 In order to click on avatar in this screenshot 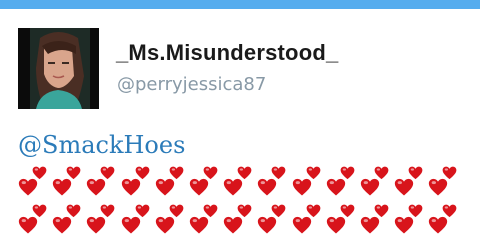, I will do `click(58, 68)`.